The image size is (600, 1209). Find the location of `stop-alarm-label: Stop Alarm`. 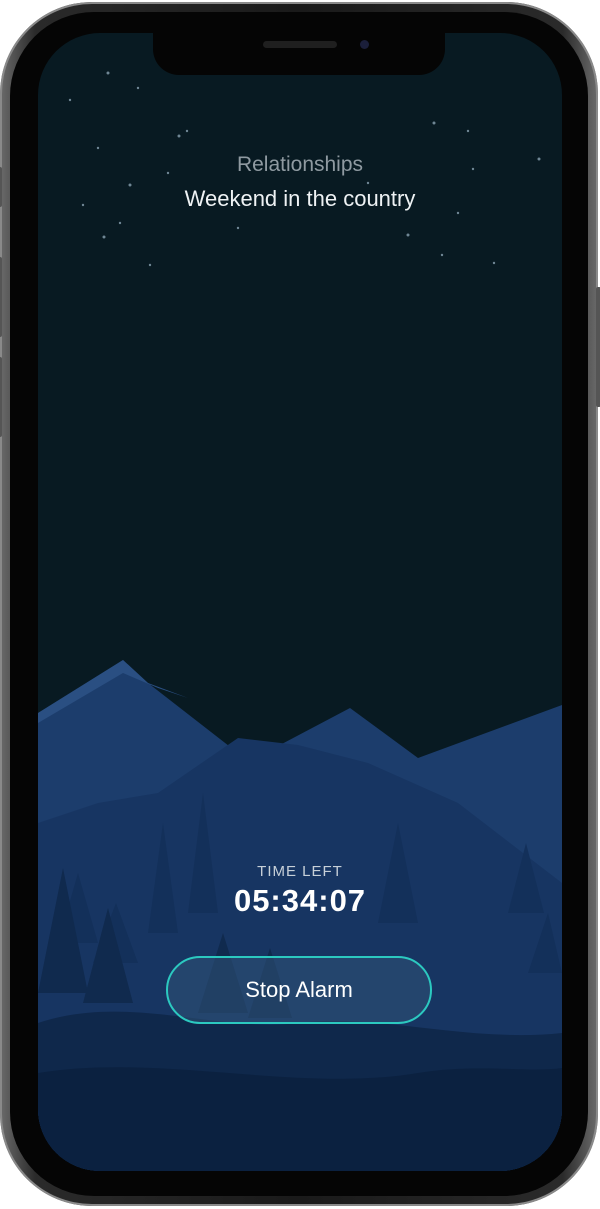

stop-alarm-label: Stop Alarm is located at coordinates (299, 989).